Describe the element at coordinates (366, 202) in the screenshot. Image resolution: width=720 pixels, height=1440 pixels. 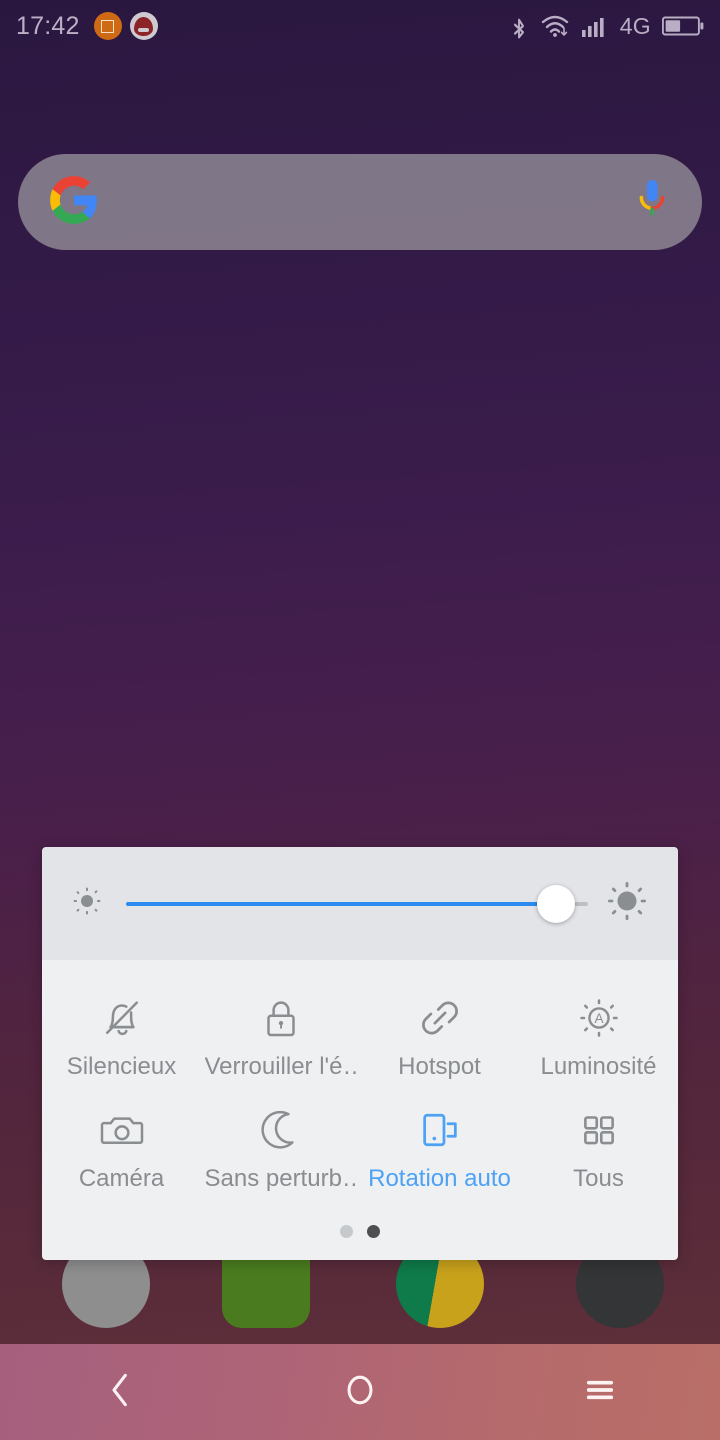
I see `search-input` at that location.